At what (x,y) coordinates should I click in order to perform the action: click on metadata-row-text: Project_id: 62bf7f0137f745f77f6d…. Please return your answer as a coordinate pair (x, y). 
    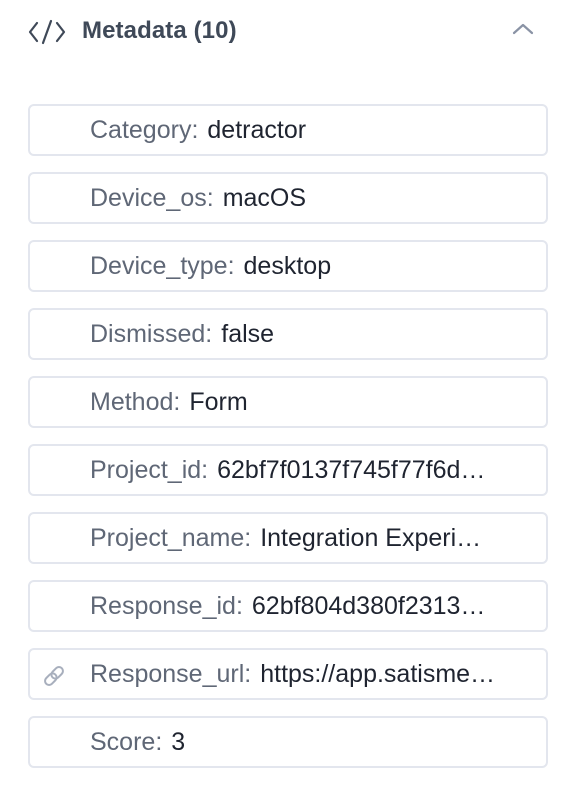
    Looking at the image, I should click on (306, 470).